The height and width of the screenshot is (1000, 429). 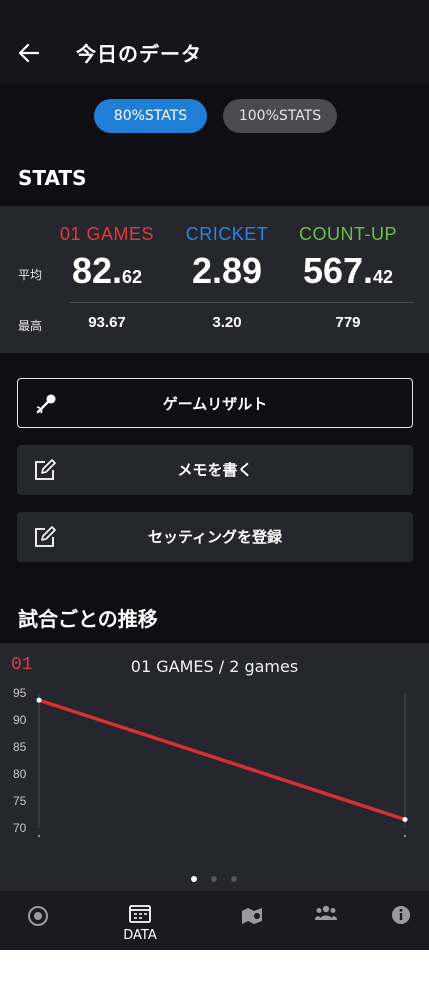 What do you see at coordinates (38, 916) in the screenshot?
I see `dartboard-icon` at bounding box center [38, 916].